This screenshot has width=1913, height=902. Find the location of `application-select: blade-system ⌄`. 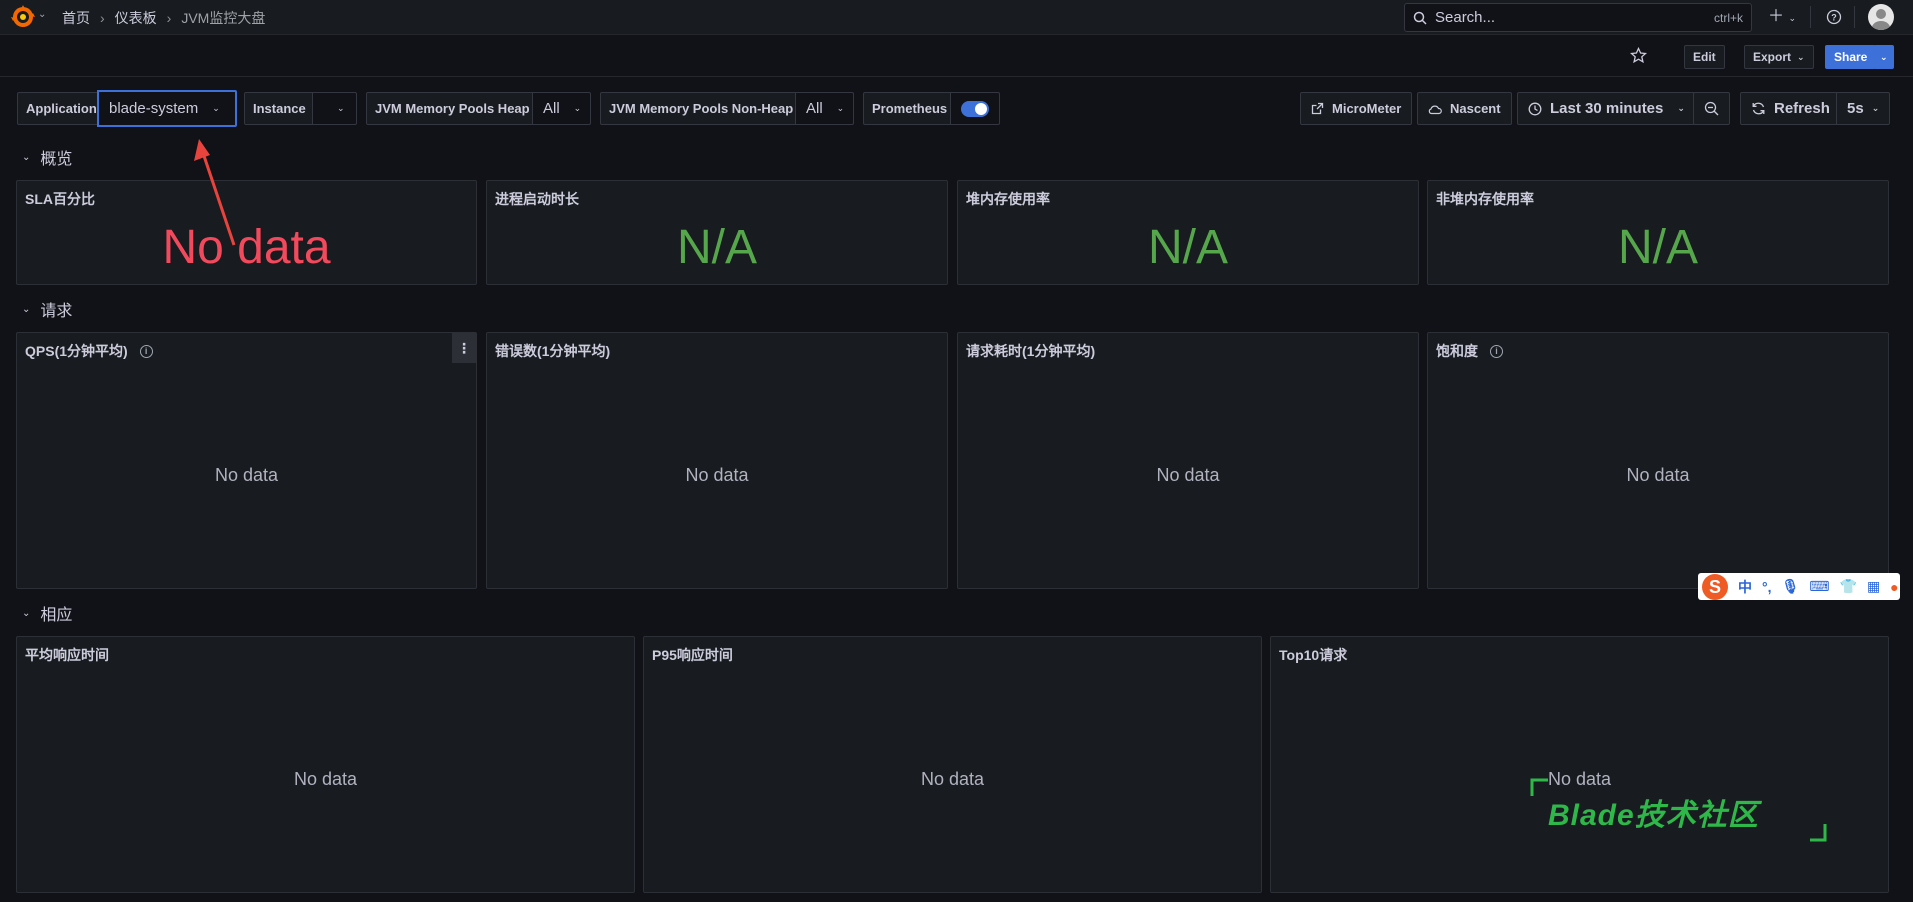

application-select: blade-system ⌄ is located at coordinates (167, 108).